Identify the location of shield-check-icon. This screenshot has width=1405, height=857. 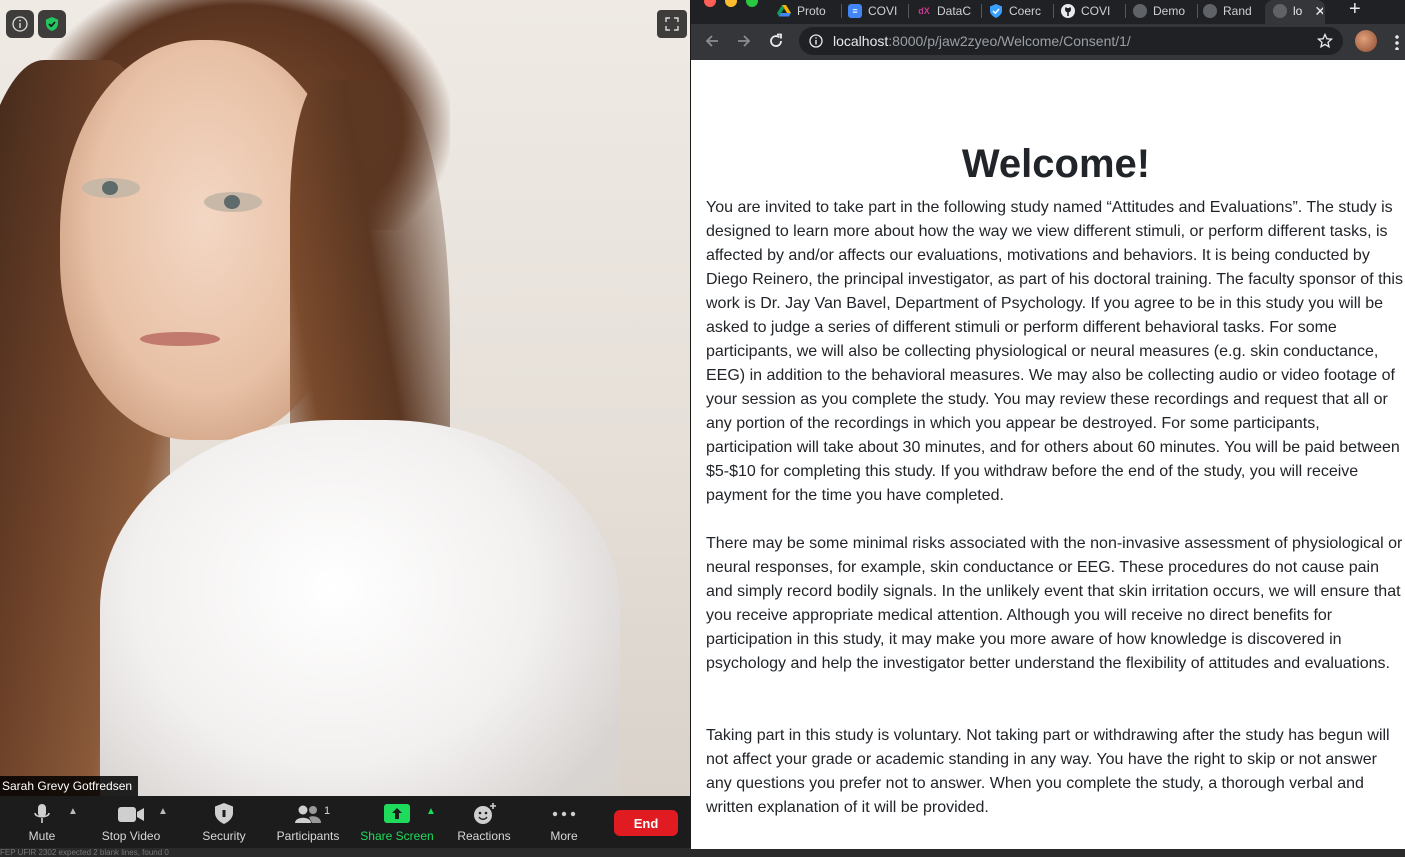
(52, 24).